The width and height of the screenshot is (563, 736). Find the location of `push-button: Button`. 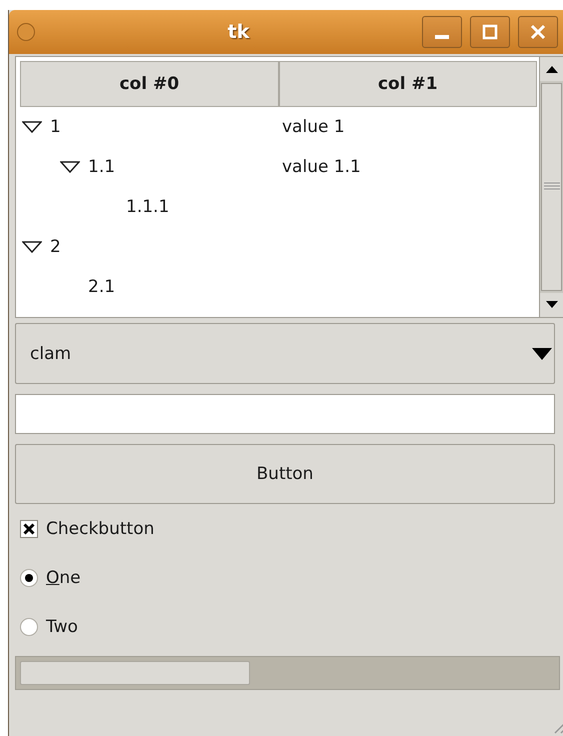

push-button: Button is located at coordinates (285, 474).